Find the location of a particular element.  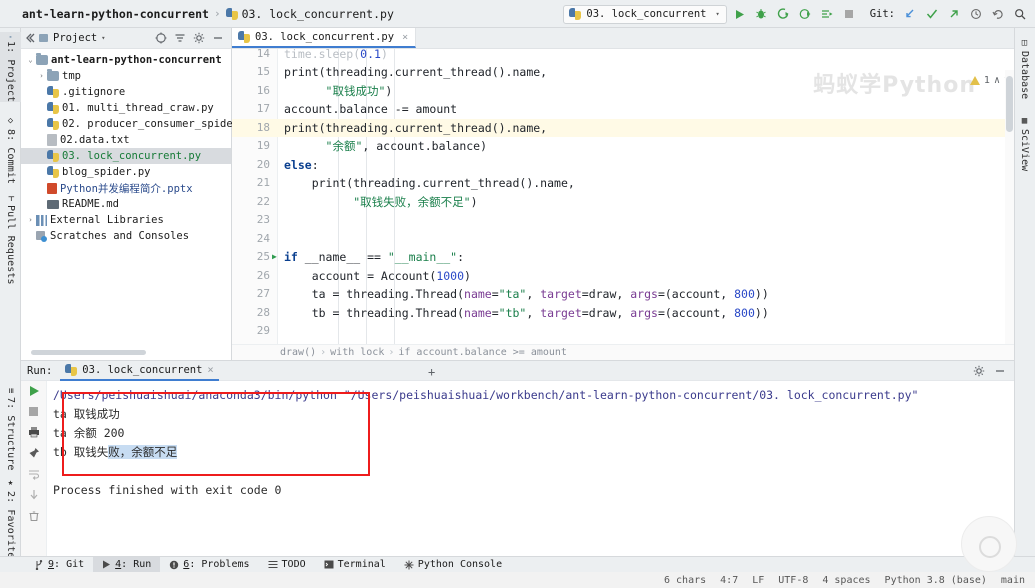

tree-item: Python并发编程简介.pptx is located at coordinates (126, 188).